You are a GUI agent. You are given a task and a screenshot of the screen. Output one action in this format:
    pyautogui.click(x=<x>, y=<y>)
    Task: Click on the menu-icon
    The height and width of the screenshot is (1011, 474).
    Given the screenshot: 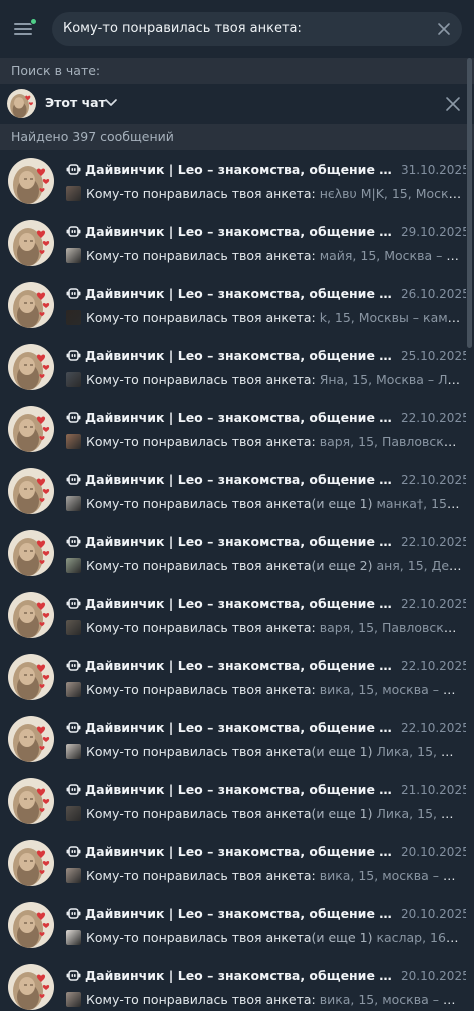 What is the action you would take?
    pyautogui.click(x=24, y=29)
    